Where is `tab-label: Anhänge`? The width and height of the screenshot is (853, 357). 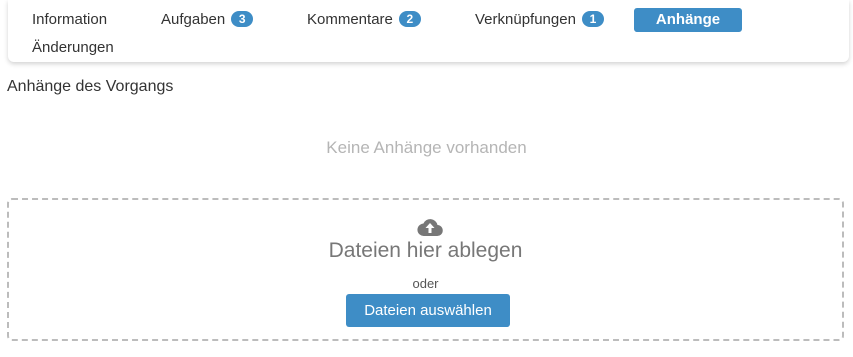 tab-label: Anhänge is located at coordinates (688, 19).